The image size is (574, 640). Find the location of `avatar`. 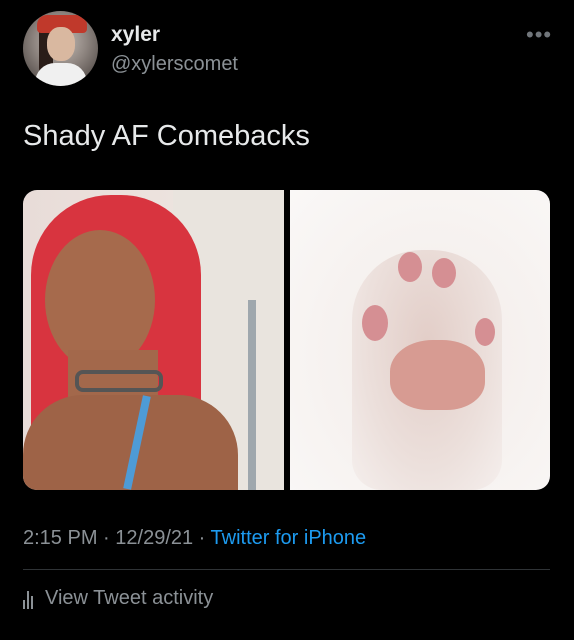

avatar is located at coordinates (60, 48).